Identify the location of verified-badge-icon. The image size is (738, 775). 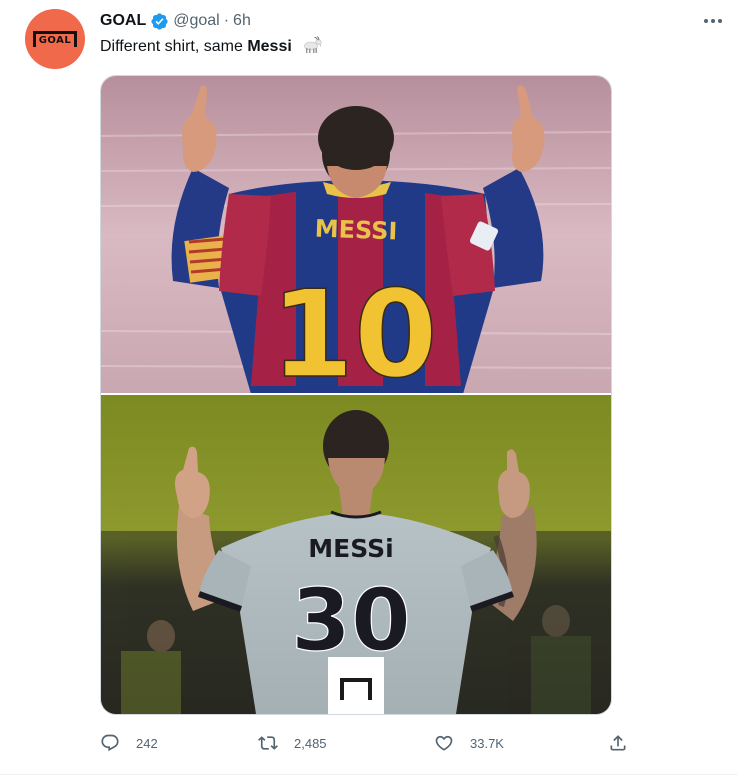
(159, 21).